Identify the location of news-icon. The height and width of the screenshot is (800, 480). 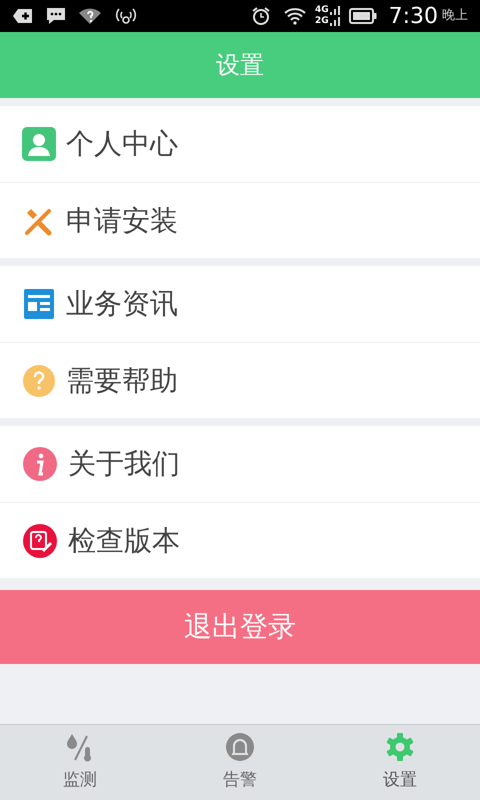
(39, 304).